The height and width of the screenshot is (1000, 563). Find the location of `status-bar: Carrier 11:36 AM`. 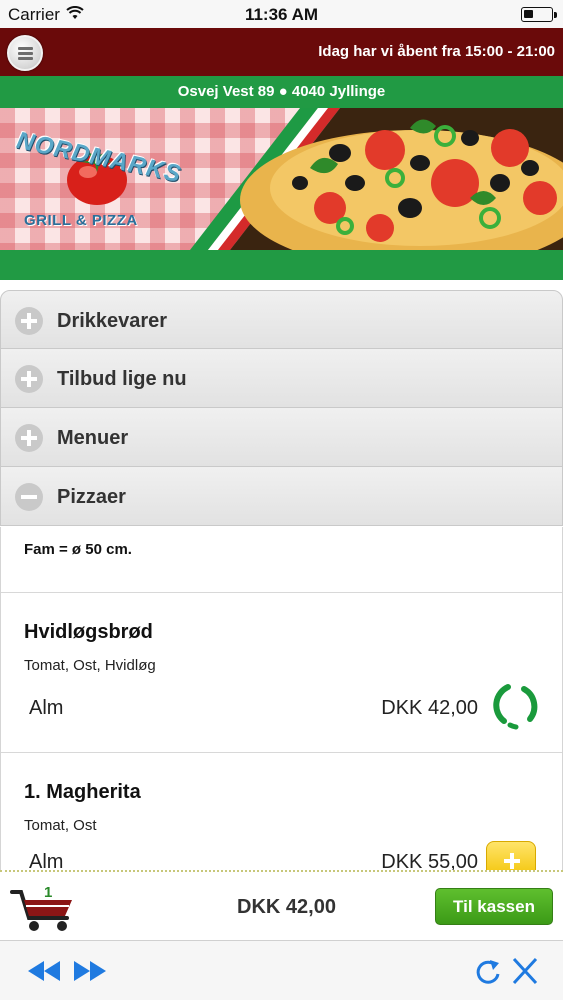

status-bar: Carrier 11:36 AM is located at coordinates (281, 14).